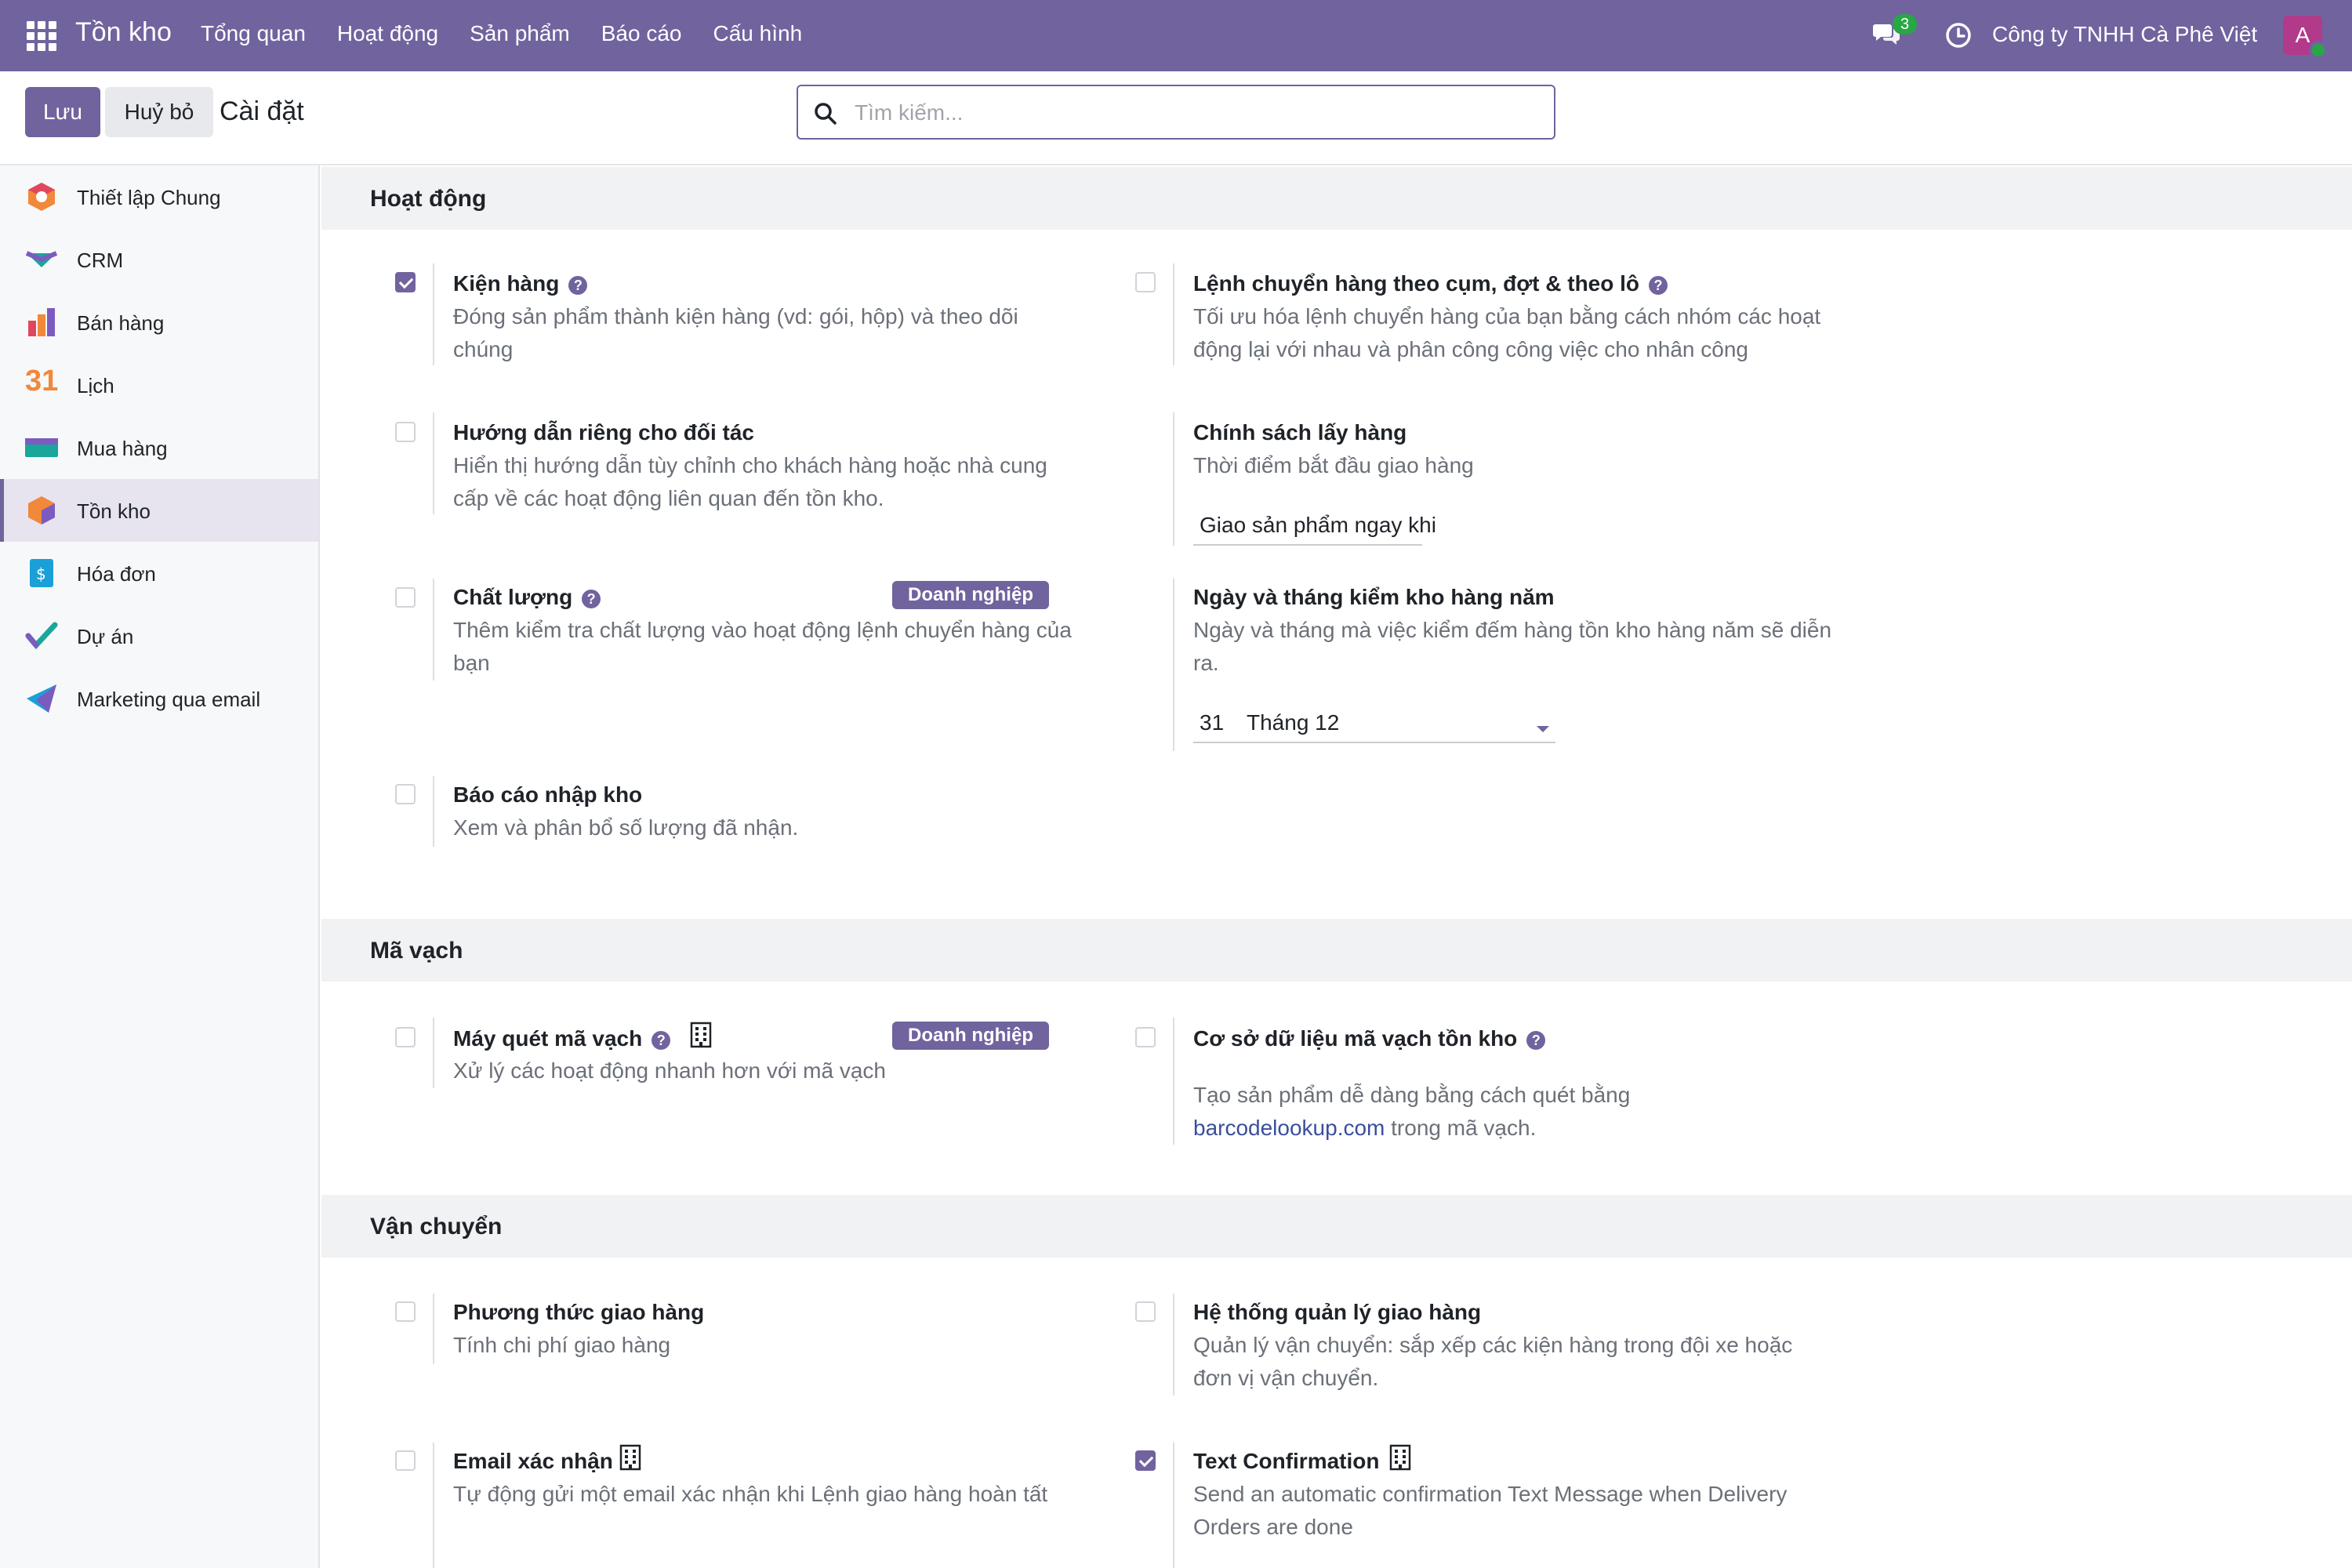  What do you see at coordinates (159, 112) in the screenshot?
I see `cancel-button: Huỷ bỏ` at bounding box center [159, 112].